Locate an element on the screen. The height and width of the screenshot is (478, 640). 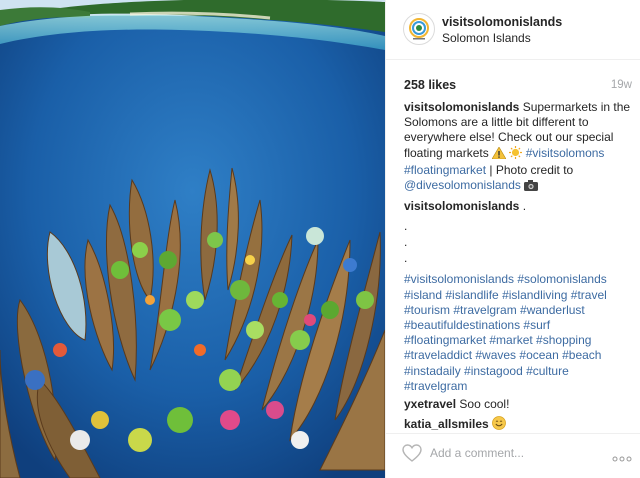
avatar is located at coordinates (419, 29).